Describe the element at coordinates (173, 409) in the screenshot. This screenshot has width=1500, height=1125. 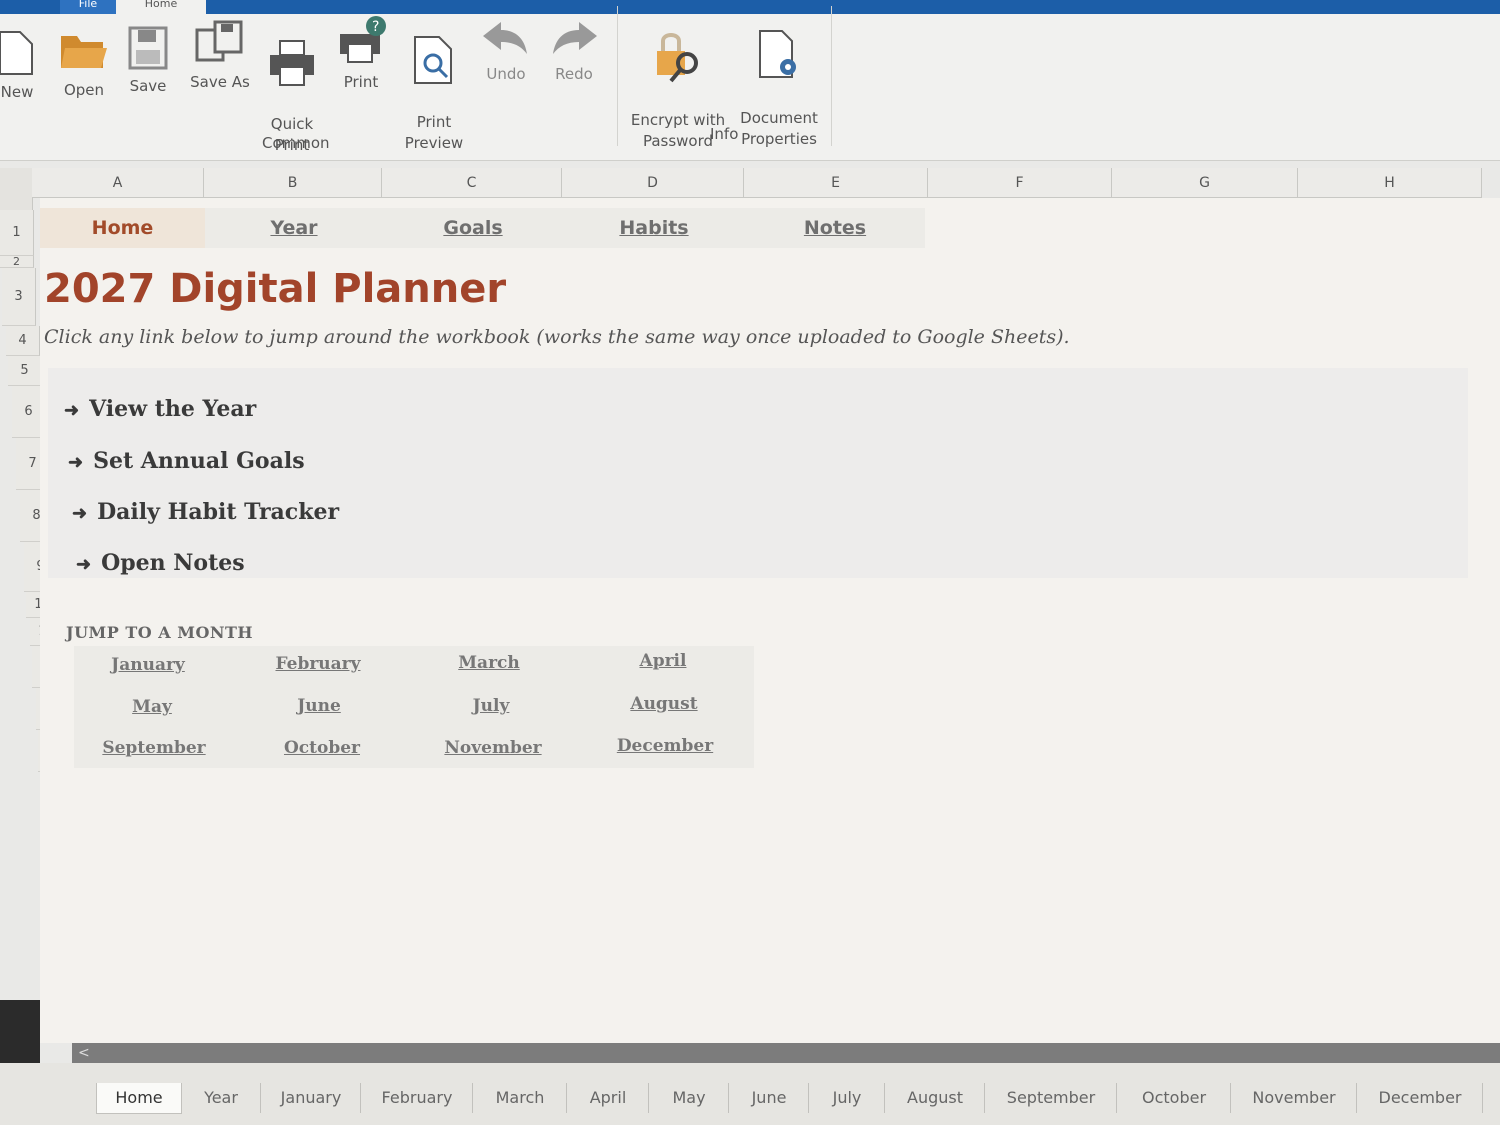
I see `quick-link-label: View the Year` at that location.